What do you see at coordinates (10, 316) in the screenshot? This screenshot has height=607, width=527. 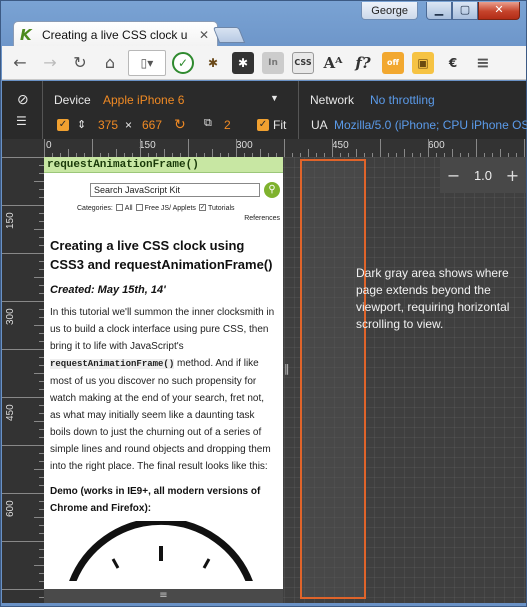 I see `ruler-label: 300` at bounding box center [10, 316].